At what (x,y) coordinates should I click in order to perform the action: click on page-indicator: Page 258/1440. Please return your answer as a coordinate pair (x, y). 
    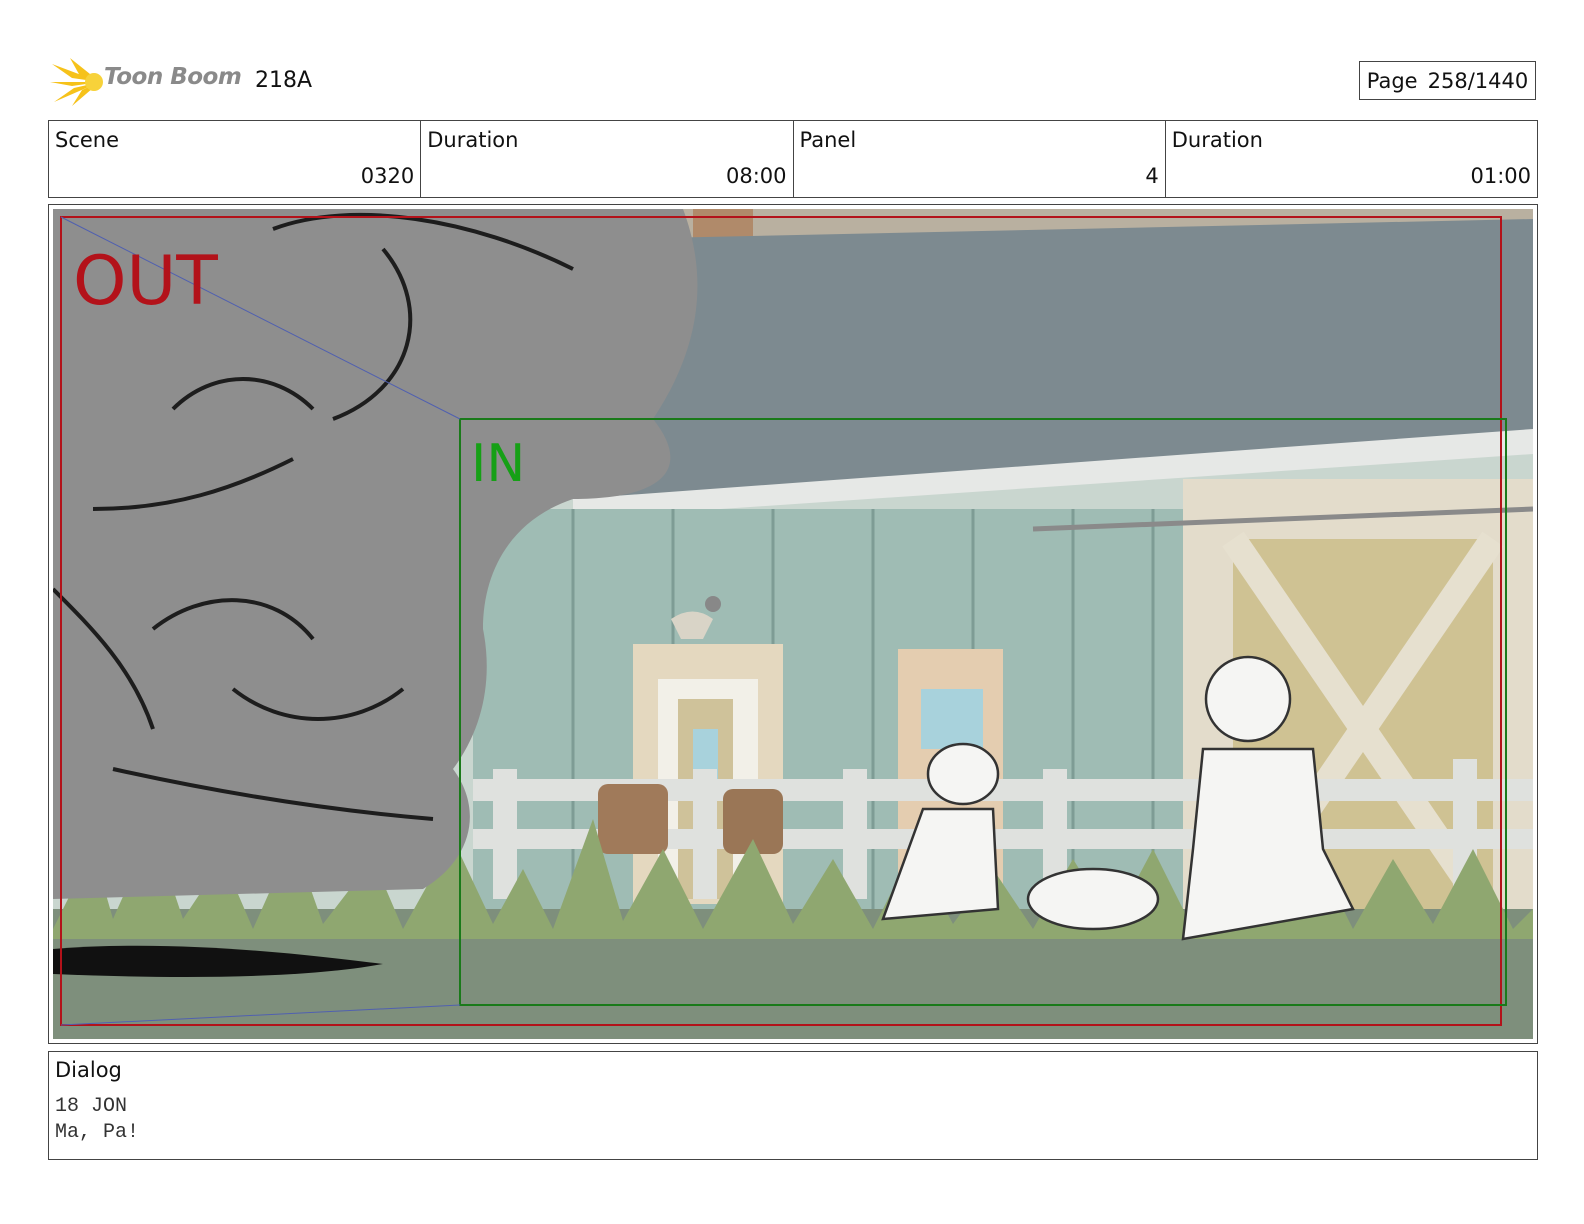
    Looking at the image, I should click on (1447, 80).